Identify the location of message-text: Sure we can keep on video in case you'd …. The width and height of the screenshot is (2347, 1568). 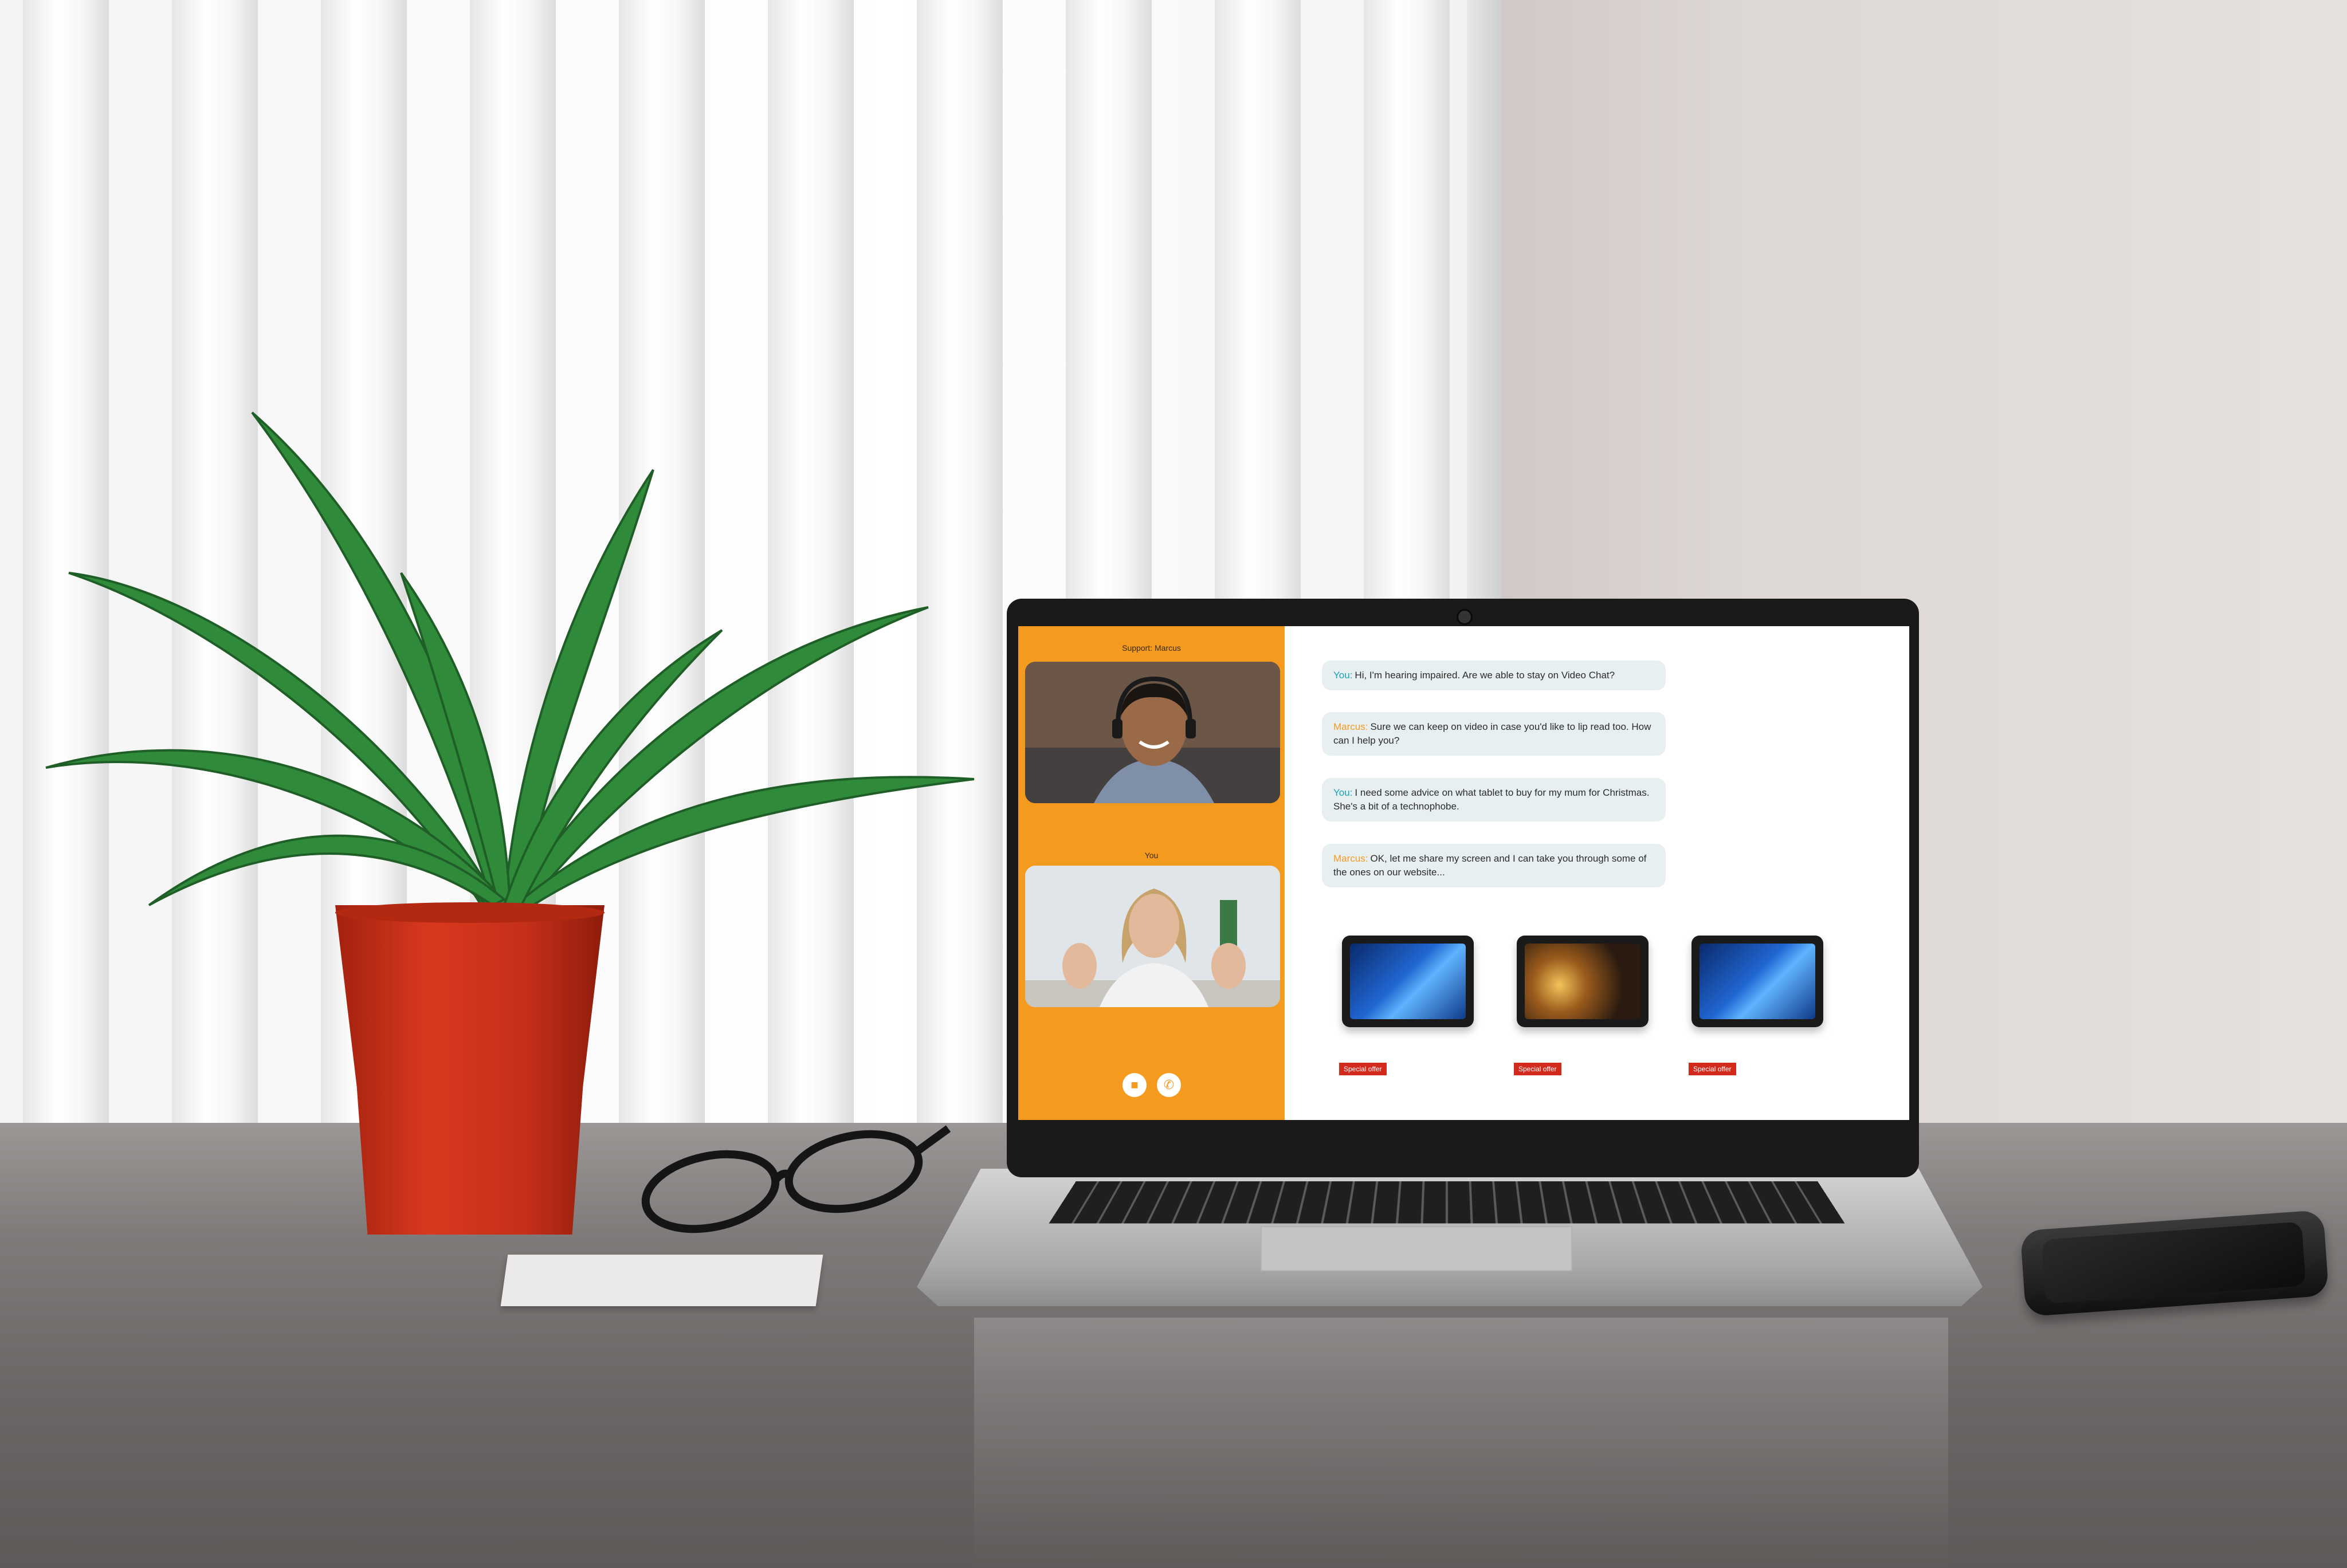
(1492, 733).